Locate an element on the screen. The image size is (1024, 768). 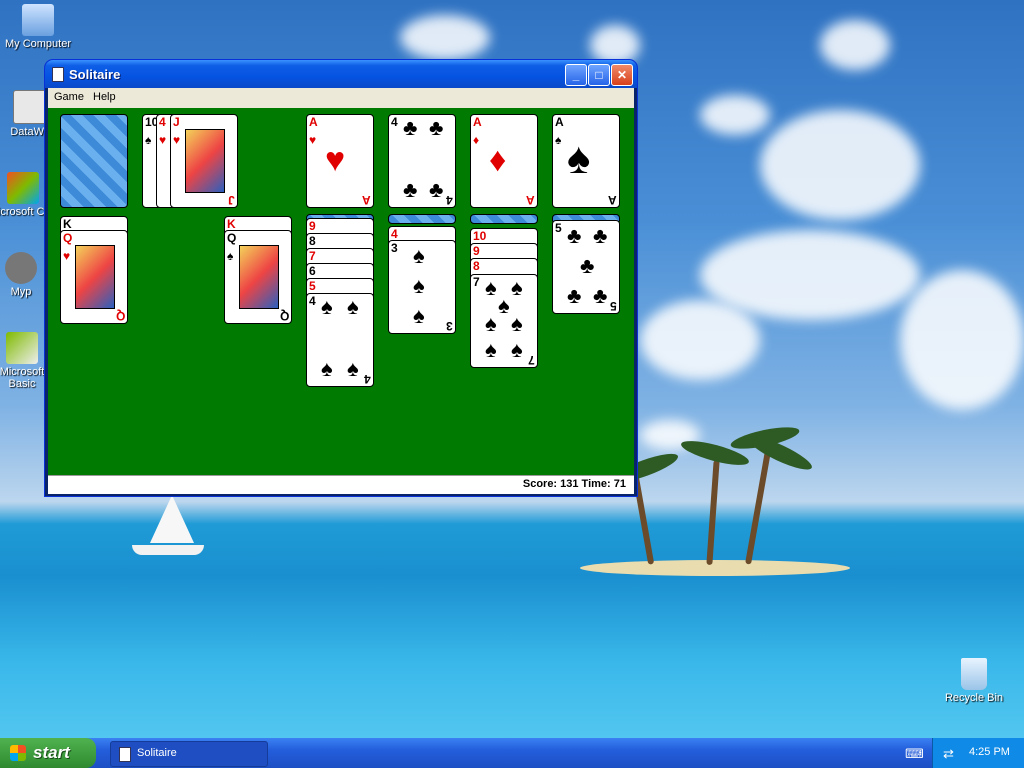
tableau-card: 4 ♠ ♠ ♠ ♠ 4 is located at coordinates (340, 340).